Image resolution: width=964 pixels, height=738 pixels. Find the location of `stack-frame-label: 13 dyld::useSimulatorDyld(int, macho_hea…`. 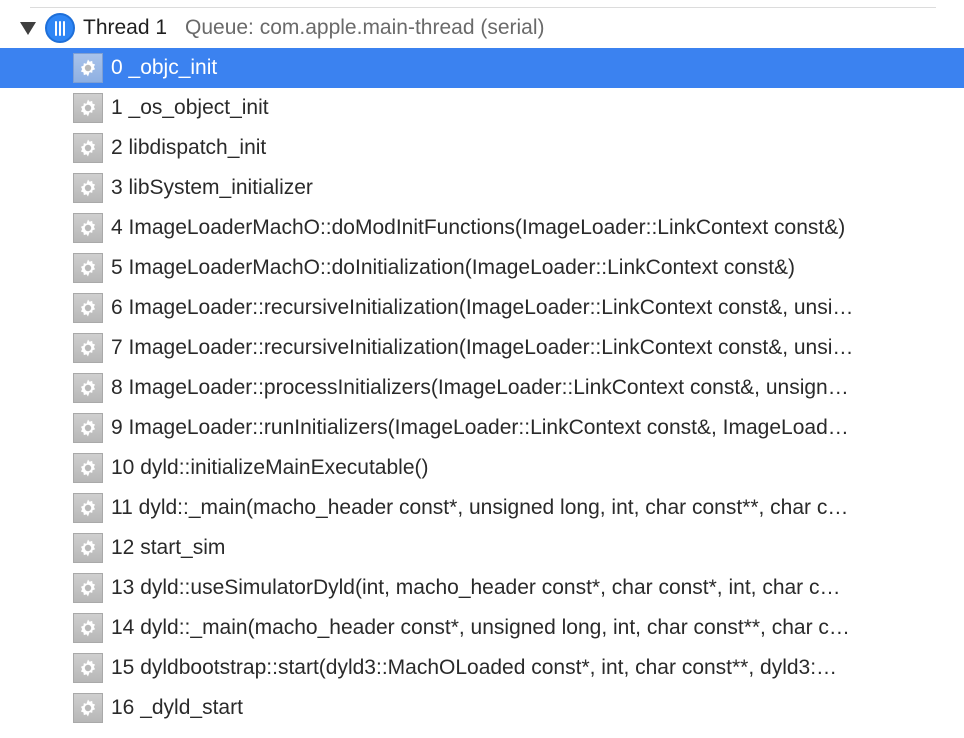

stack-frame-label: 13 dyld::useSimulatorDyld(int, macho_hea… is located at coordinates (476, 587).